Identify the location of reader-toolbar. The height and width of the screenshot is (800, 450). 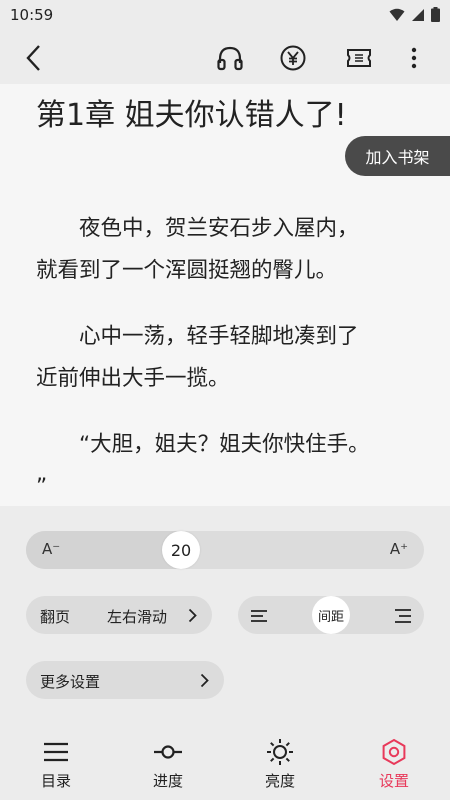
(225, 58).